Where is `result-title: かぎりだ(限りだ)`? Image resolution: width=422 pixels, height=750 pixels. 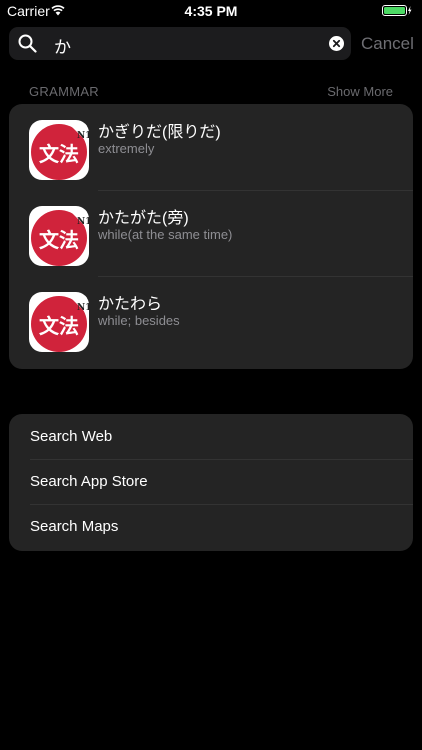 result-title: かぎりだ(限りだ) is located at coordinates (159, 132).